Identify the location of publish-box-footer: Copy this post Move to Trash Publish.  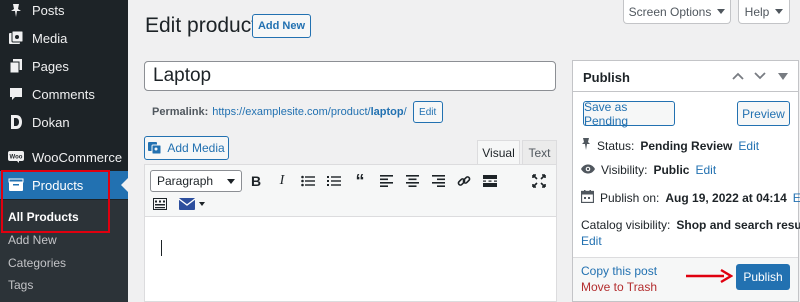
(685, 279).